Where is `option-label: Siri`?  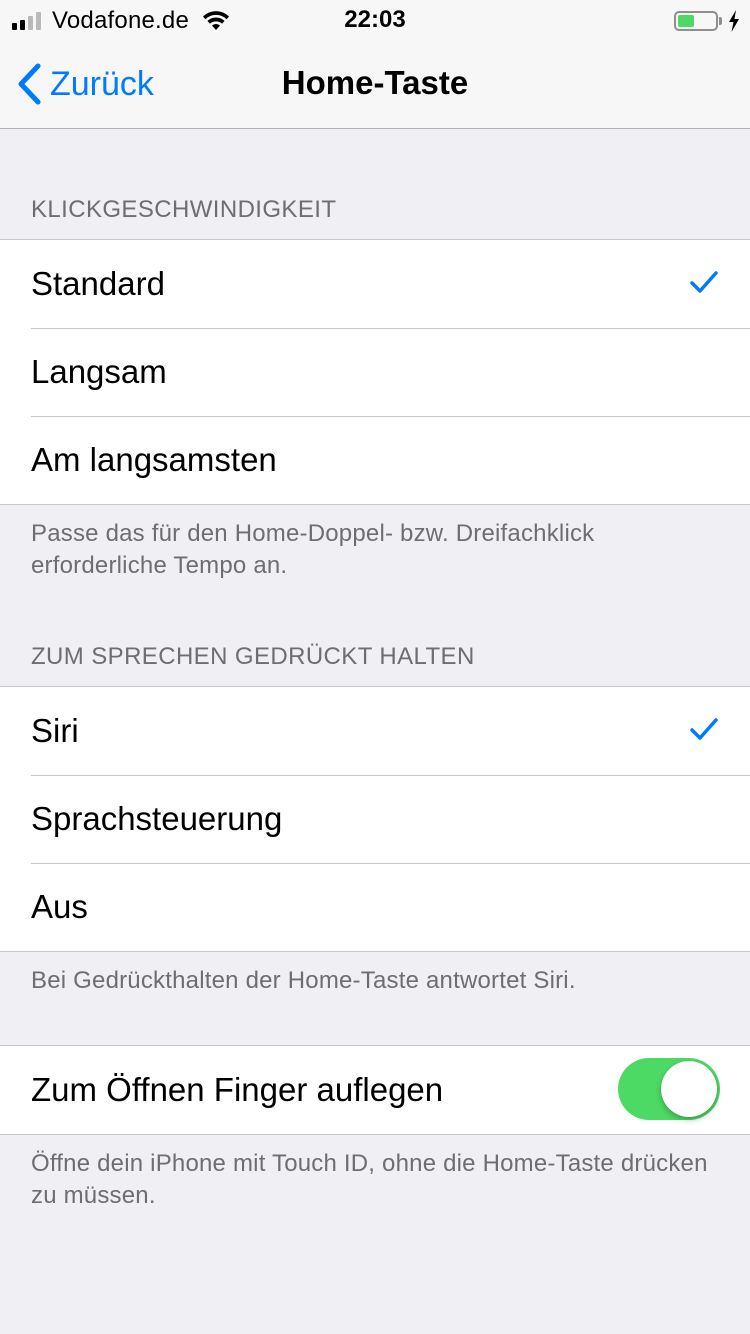 option-label: Siri is located at coordinates (55, 730).